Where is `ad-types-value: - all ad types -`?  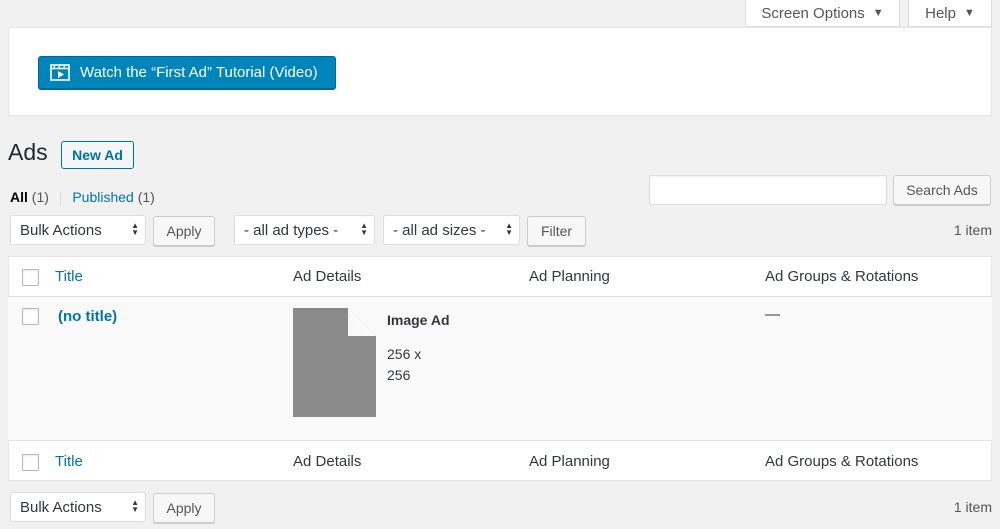 ad-types-value: - all ad types - is located at coordinates (291, 230).